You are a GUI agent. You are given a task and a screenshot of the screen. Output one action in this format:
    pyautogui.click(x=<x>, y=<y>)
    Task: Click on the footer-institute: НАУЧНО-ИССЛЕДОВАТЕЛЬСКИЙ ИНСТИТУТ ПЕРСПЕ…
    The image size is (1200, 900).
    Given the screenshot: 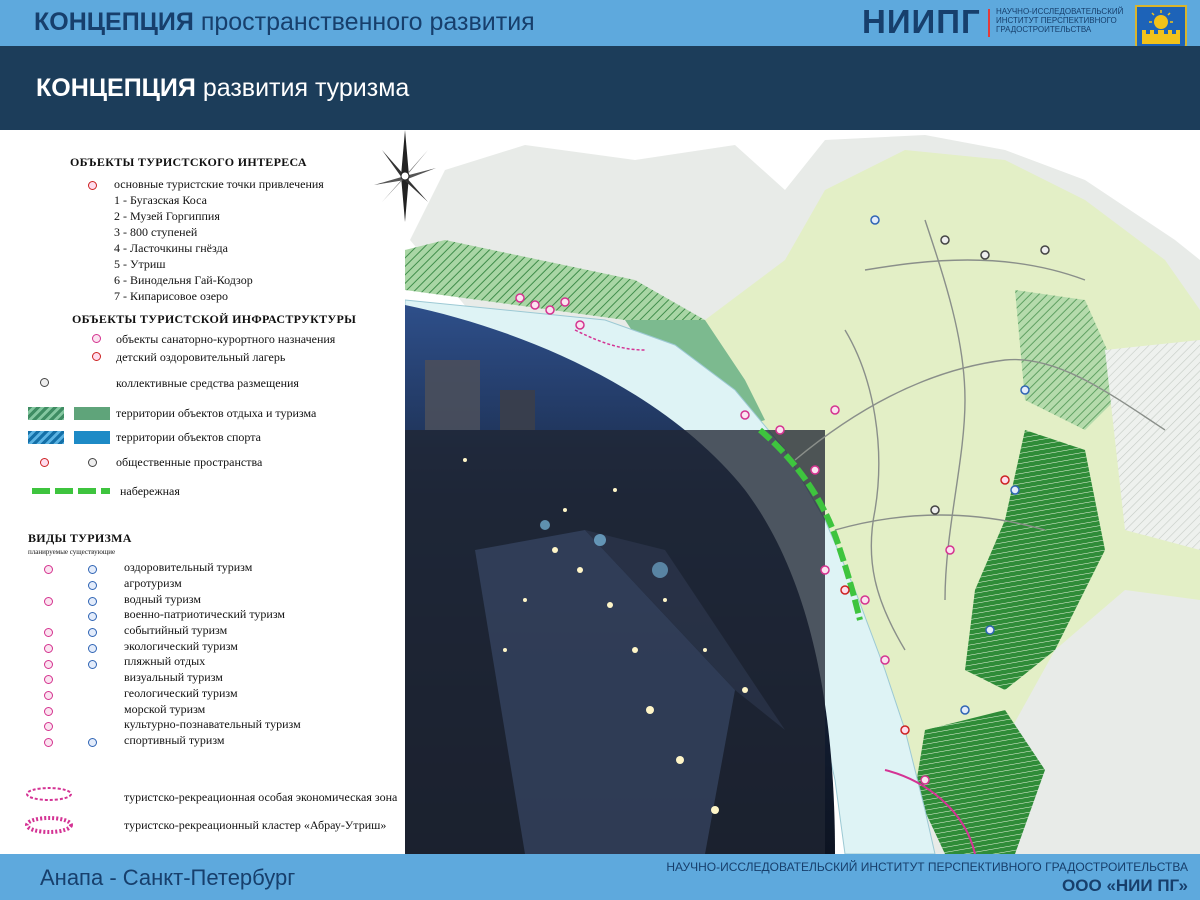 What is the action you would take?
    pyautogui.click(x=927, y=867)
    